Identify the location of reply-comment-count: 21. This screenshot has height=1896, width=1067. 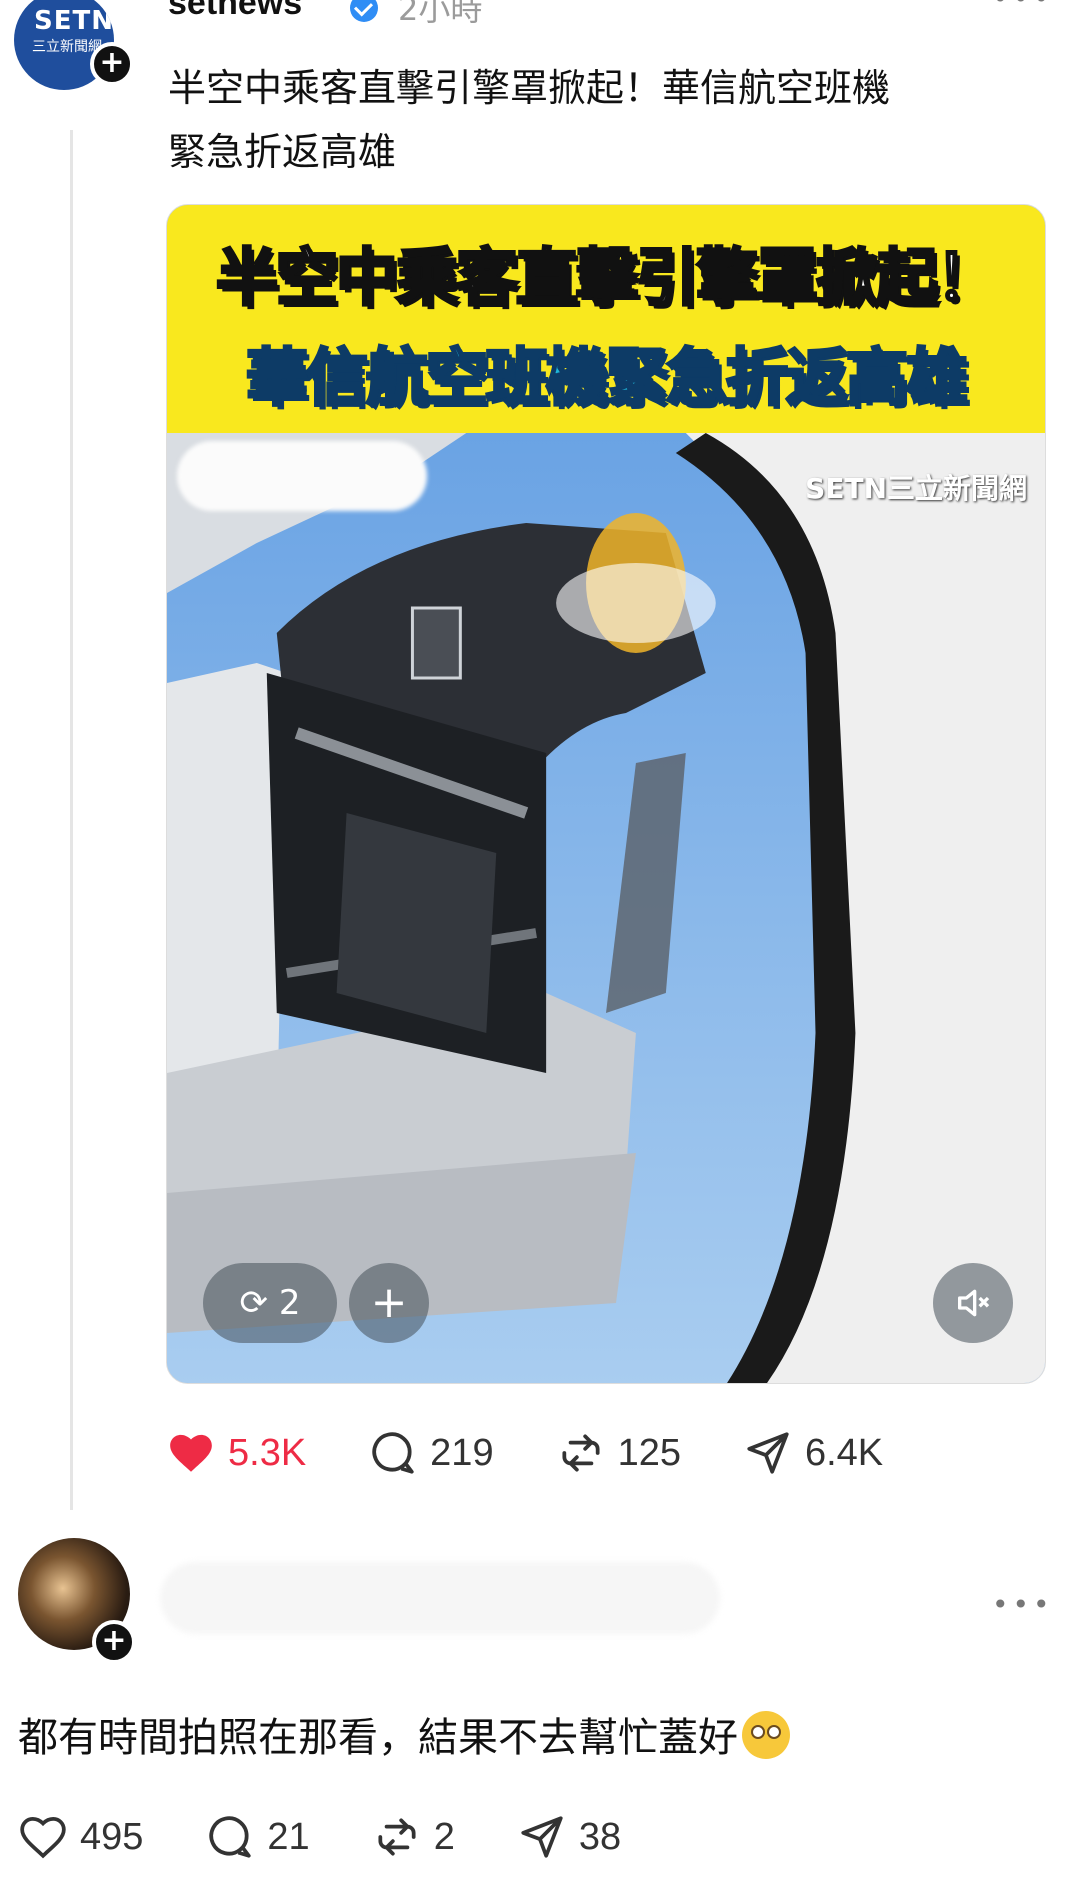
(288, 1836).